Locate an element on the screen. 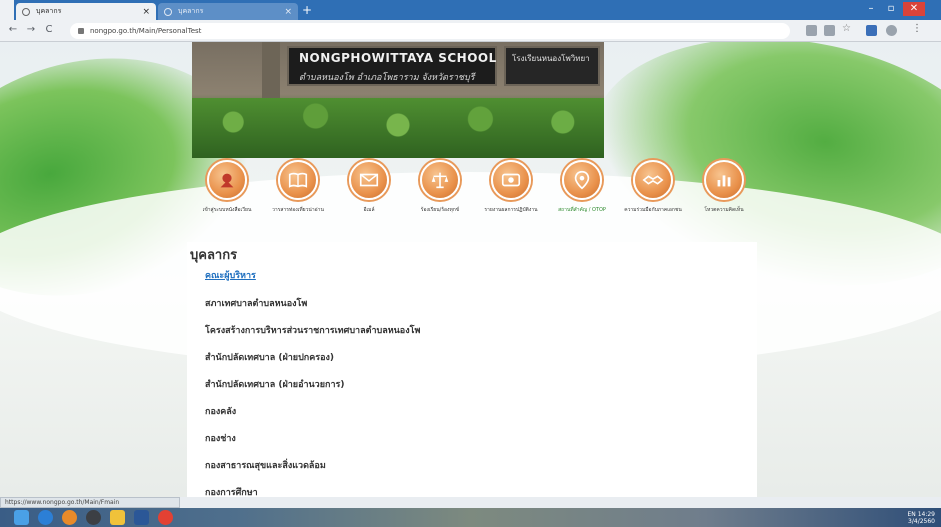  media-icon is located at coordinates (511, 180).